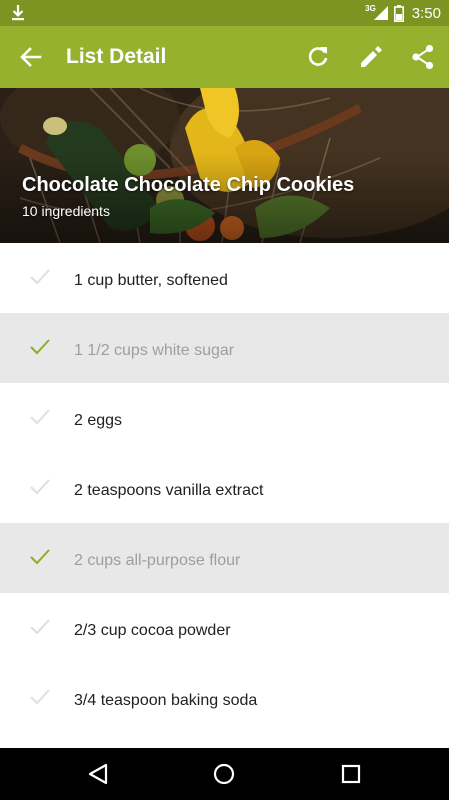 Image resolution: width=449 pixels, height=800 pixels. What do you see at coordinates (98, 420) in the screenshot?
I see `ingredient-text: 2 eggs` at bounding box center [98, 420].